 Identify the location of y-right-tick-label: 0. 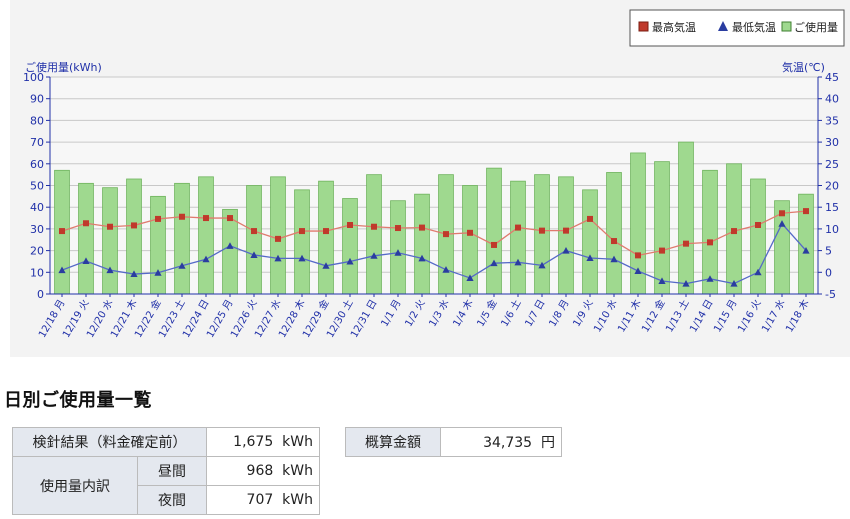
(828, 272).